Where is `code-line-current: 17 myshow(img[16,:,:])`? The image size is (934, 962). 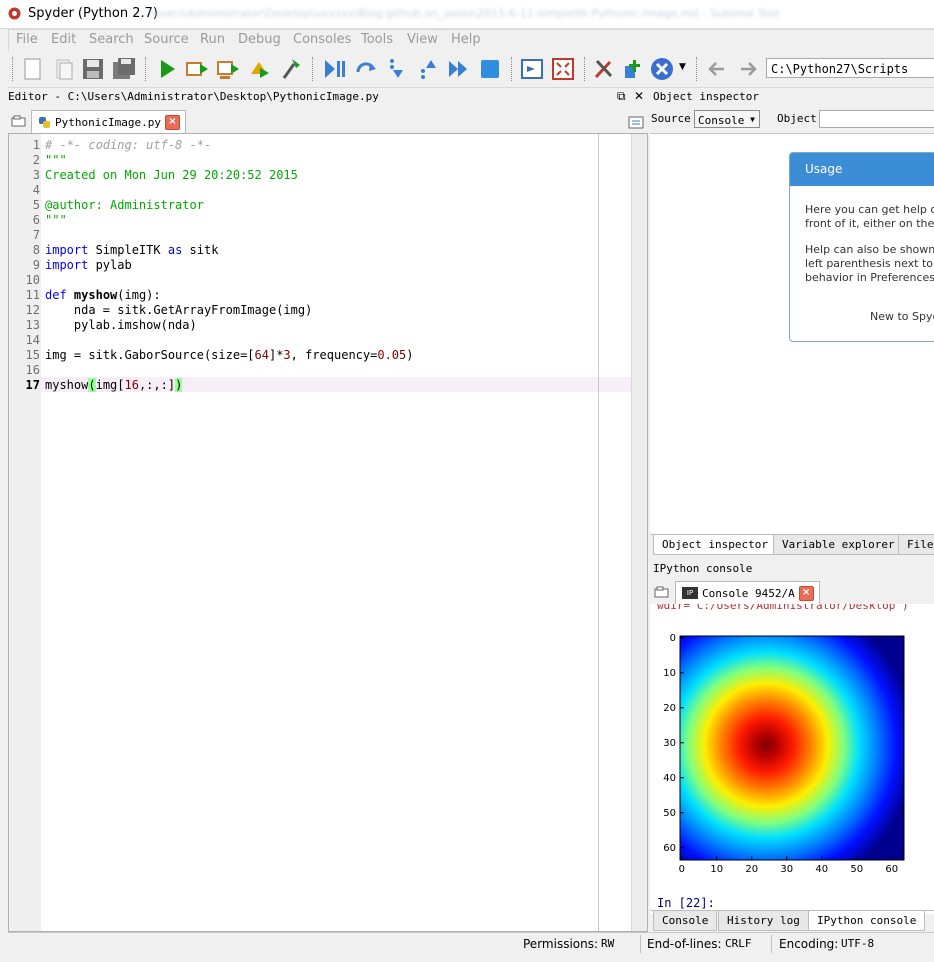 code-line-current: 17 myshow(img[16,:,:]) is located at coordinates (104, 385).